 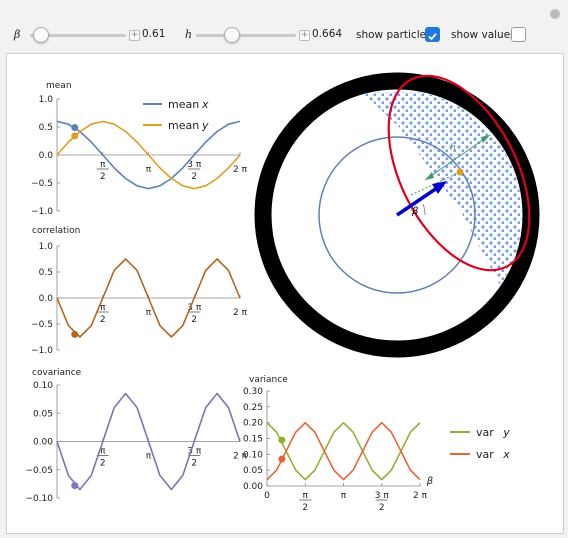 I want to click on correlation-x-tick-label: 2 π, so click(x=240, y=313).